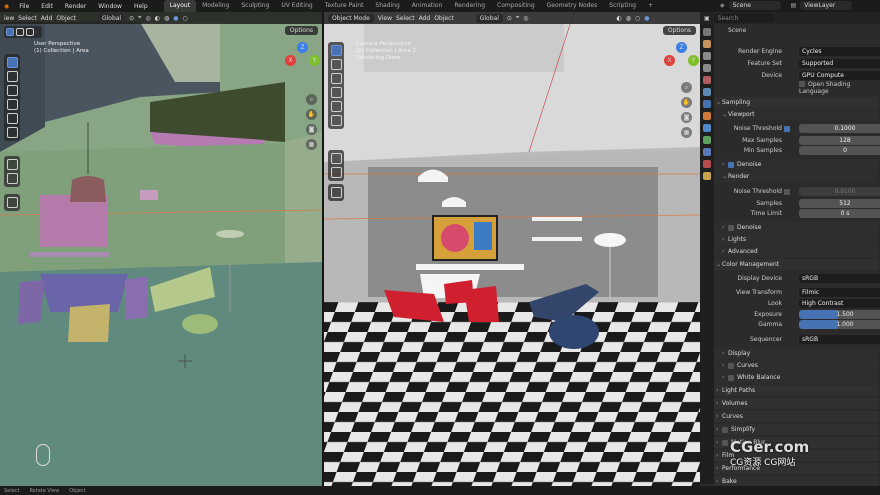  Describe the element at coordinates (336, 78) in the screenshot. I see `move-tool-icon-r` at that location.